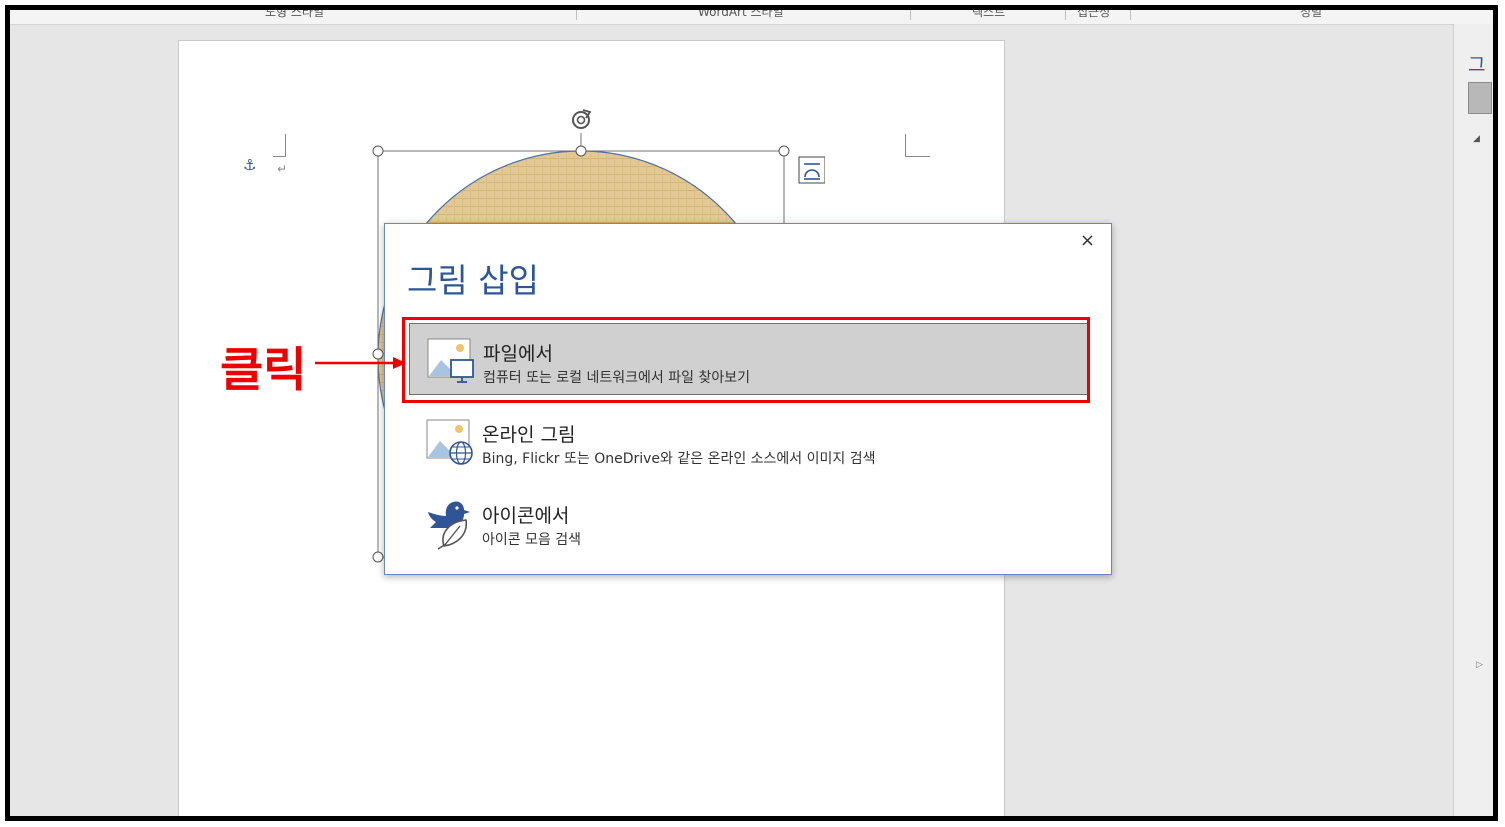 The image size is (1505, 827). I want to click on right-task-pane: 그 ◢ ▷, so click(1473, 420).